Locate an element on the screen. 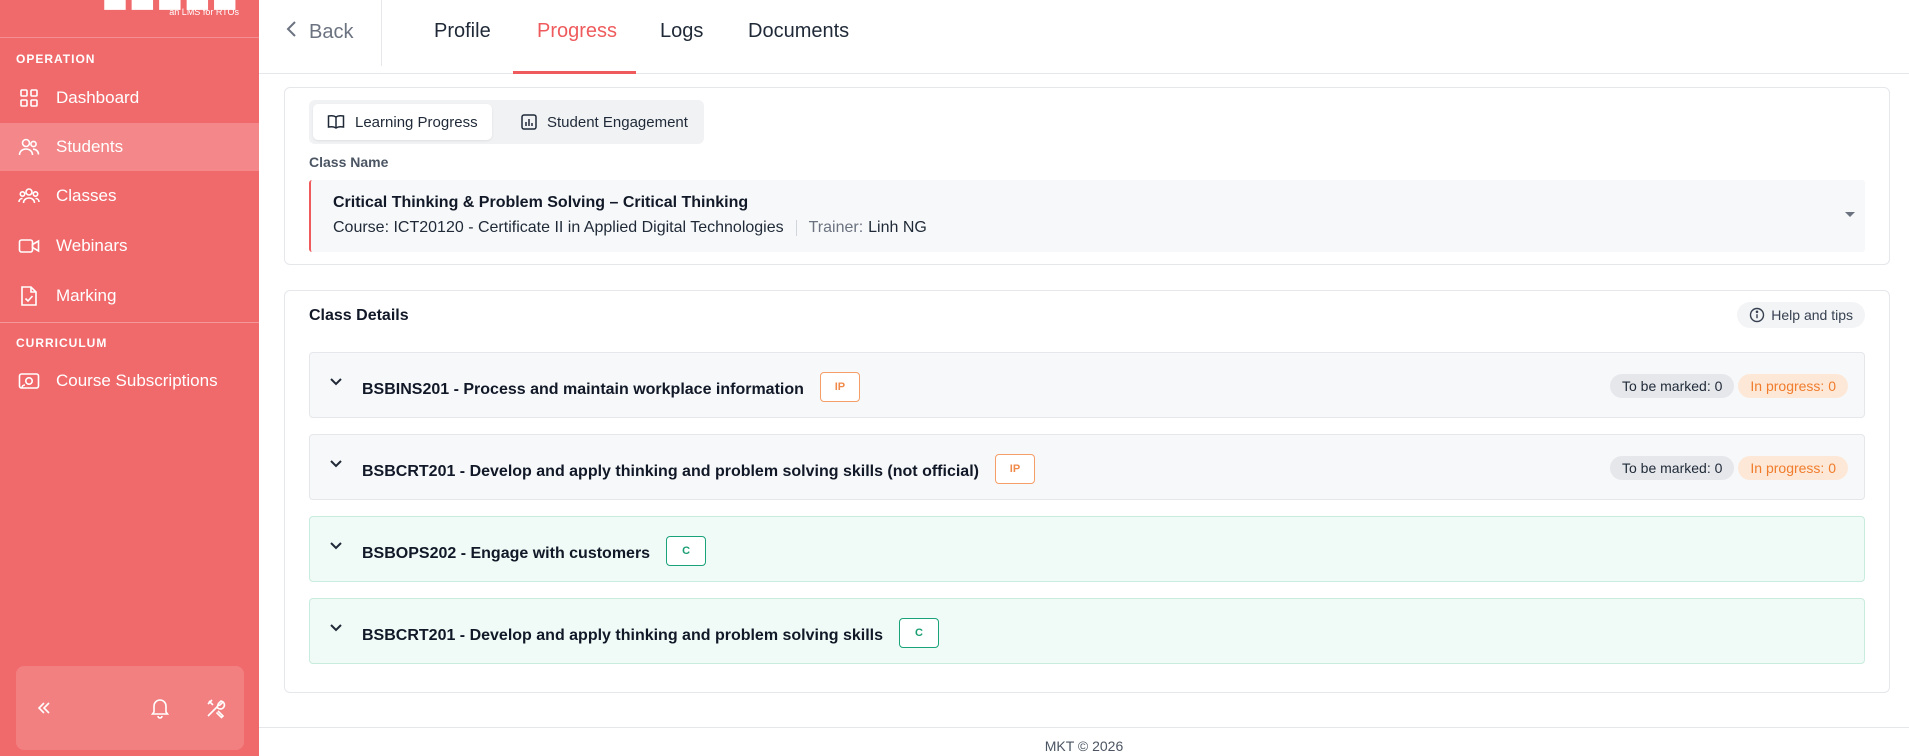 This screenshot has height=756, width=1909. tab-profile: Profile is located at coordinates (462, 31).